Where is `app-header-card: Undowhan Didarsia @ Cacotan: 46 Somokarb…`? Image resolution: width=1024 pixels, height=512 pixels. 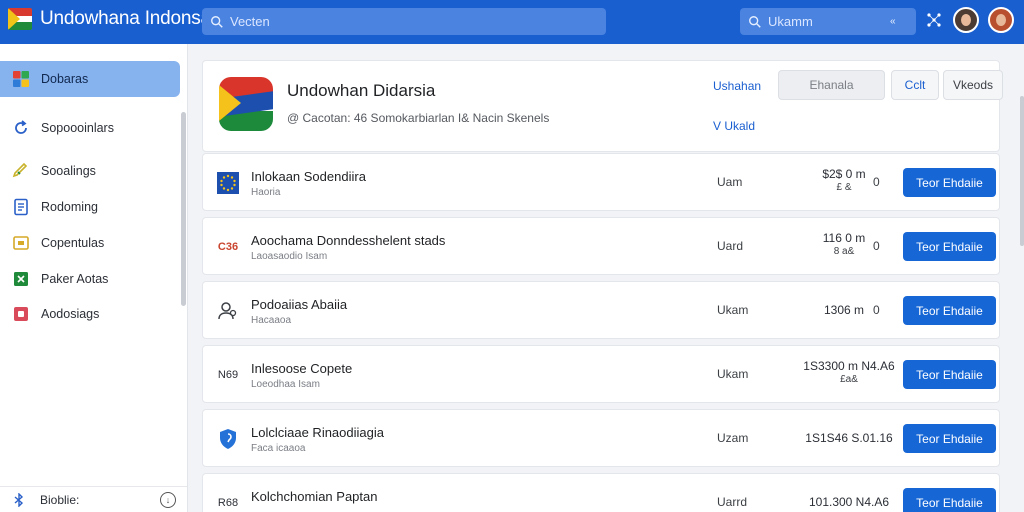
app-header-card: Undowhan Didarsia @ Cacotan: 46 Somokarb… is located at coordinates (602, 106).